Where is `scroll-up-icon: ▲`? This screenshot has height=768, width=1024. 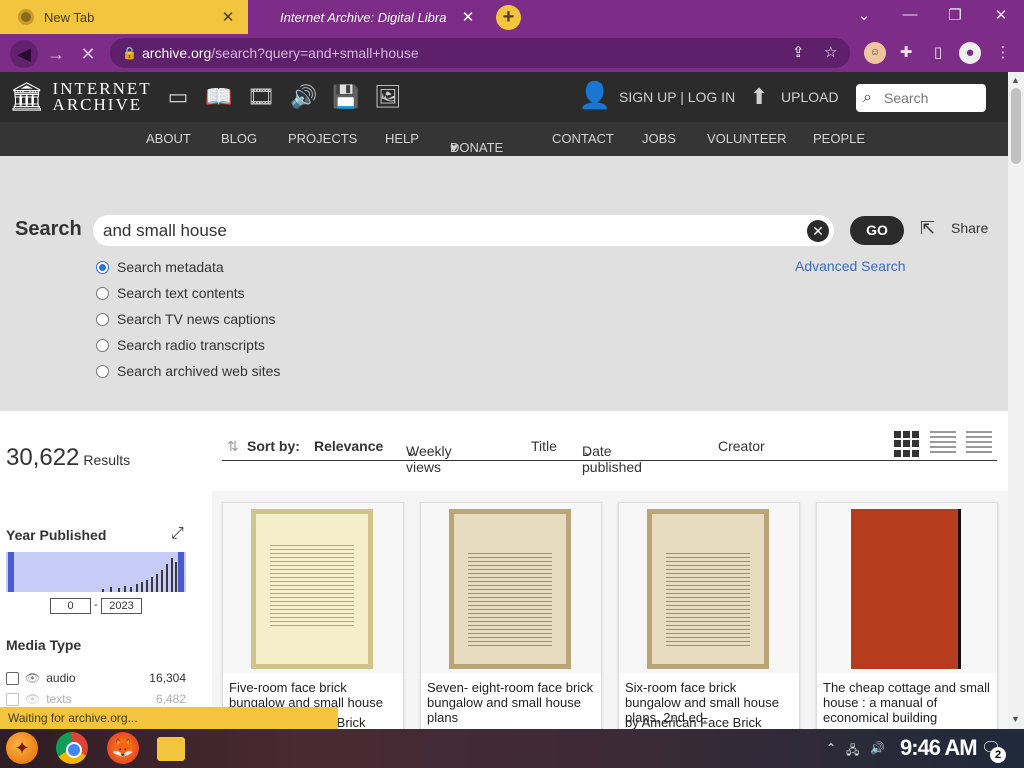
scroll-up-icon: ▲ is located at coordinates (1015, 80).